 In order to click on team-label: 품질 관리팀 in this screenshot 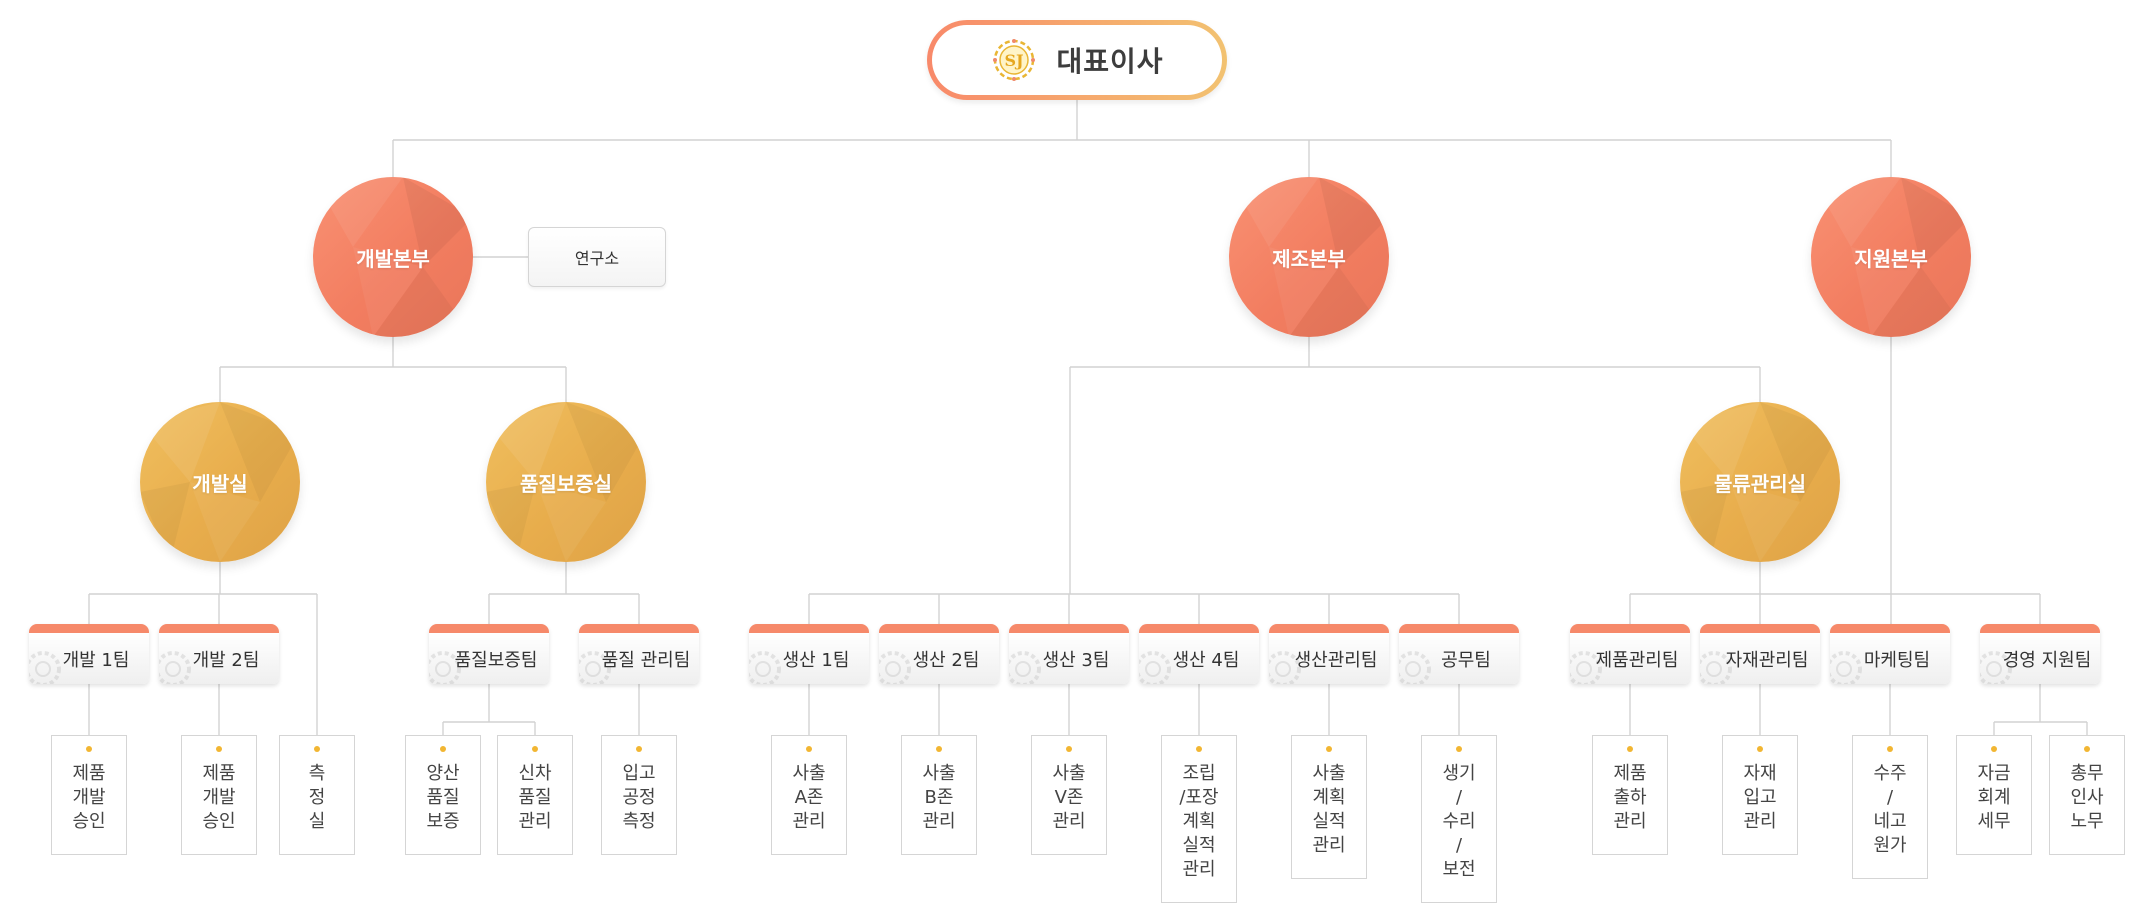, I will do `click(646, 660)`.